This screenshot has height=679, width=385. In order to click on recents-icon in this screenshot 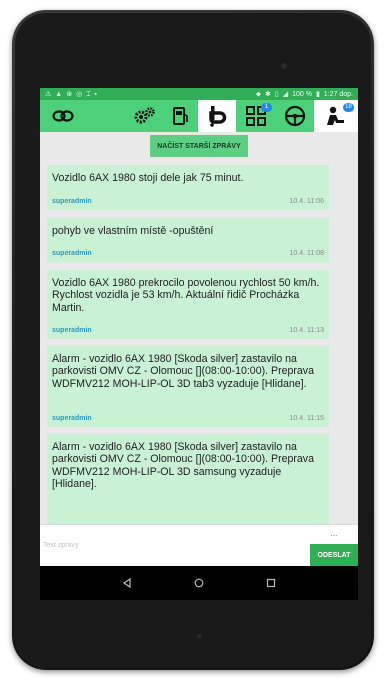, I will do `click(271, 583)`.